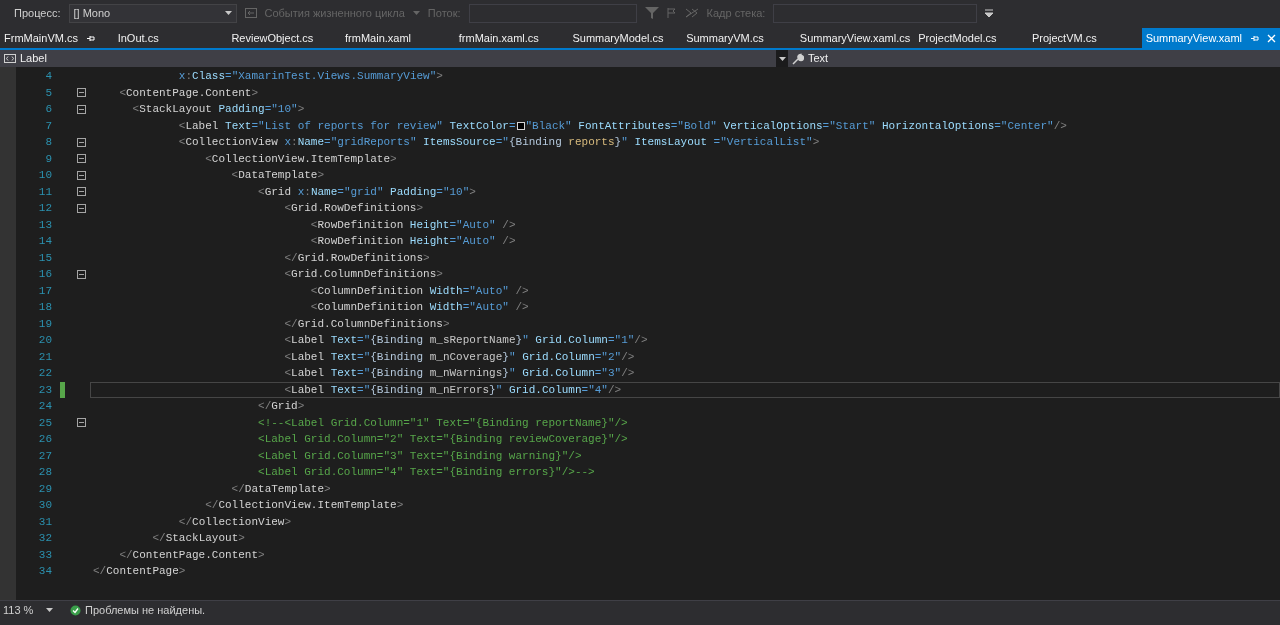 Image resolution: width=1280 pixels, height=625 pixels. I want to click on dropdown-arrow-button, so click(782, 58).